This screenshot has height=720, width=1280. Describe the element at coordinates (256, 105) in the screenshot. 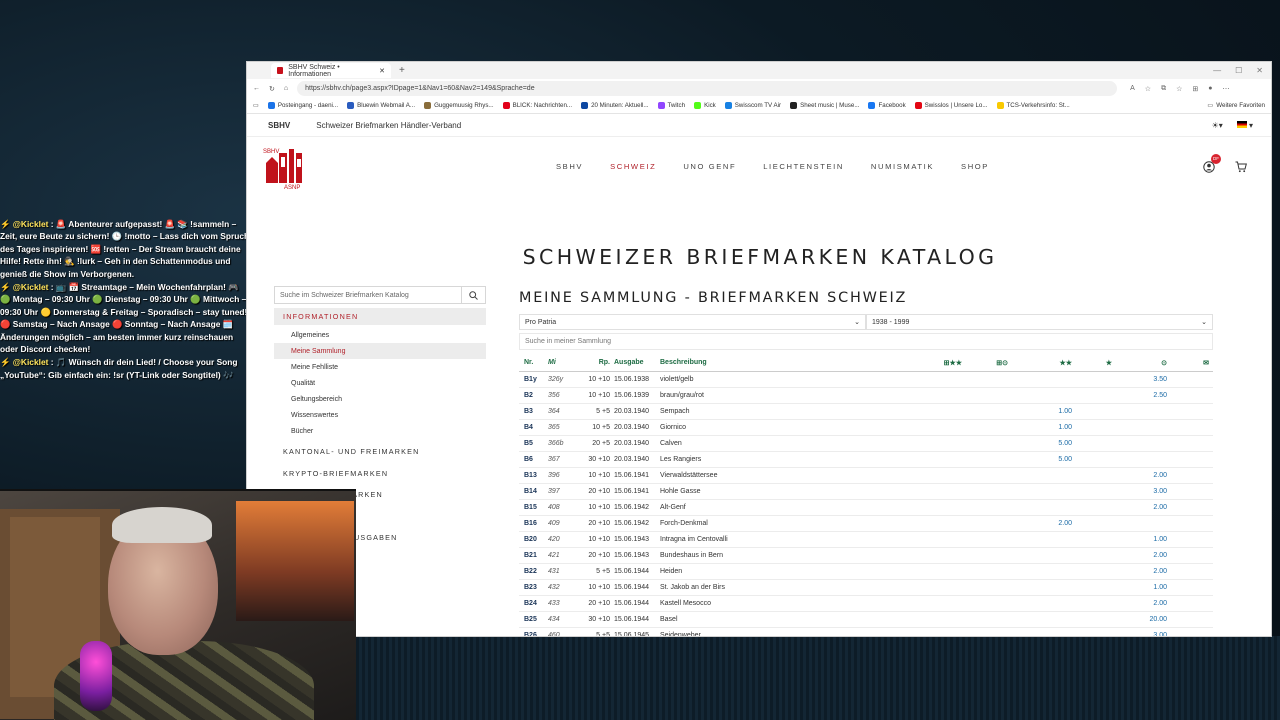

I see `favorites-toggle-icon: ▭` at that location.